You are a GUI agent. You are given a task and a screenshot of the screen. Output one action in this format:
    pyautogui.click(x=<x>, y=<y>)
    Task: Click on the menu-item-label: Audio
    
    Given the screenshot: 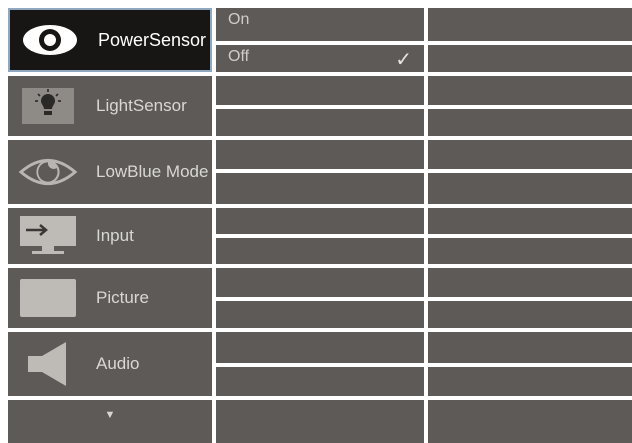 What is the action you would take?
    pyautogui.click(x=118, y=363)
    